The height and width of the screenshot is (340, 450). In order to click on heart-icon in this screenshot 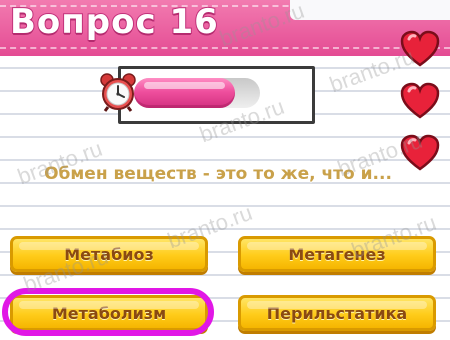, I will do `click(420, 100)`.